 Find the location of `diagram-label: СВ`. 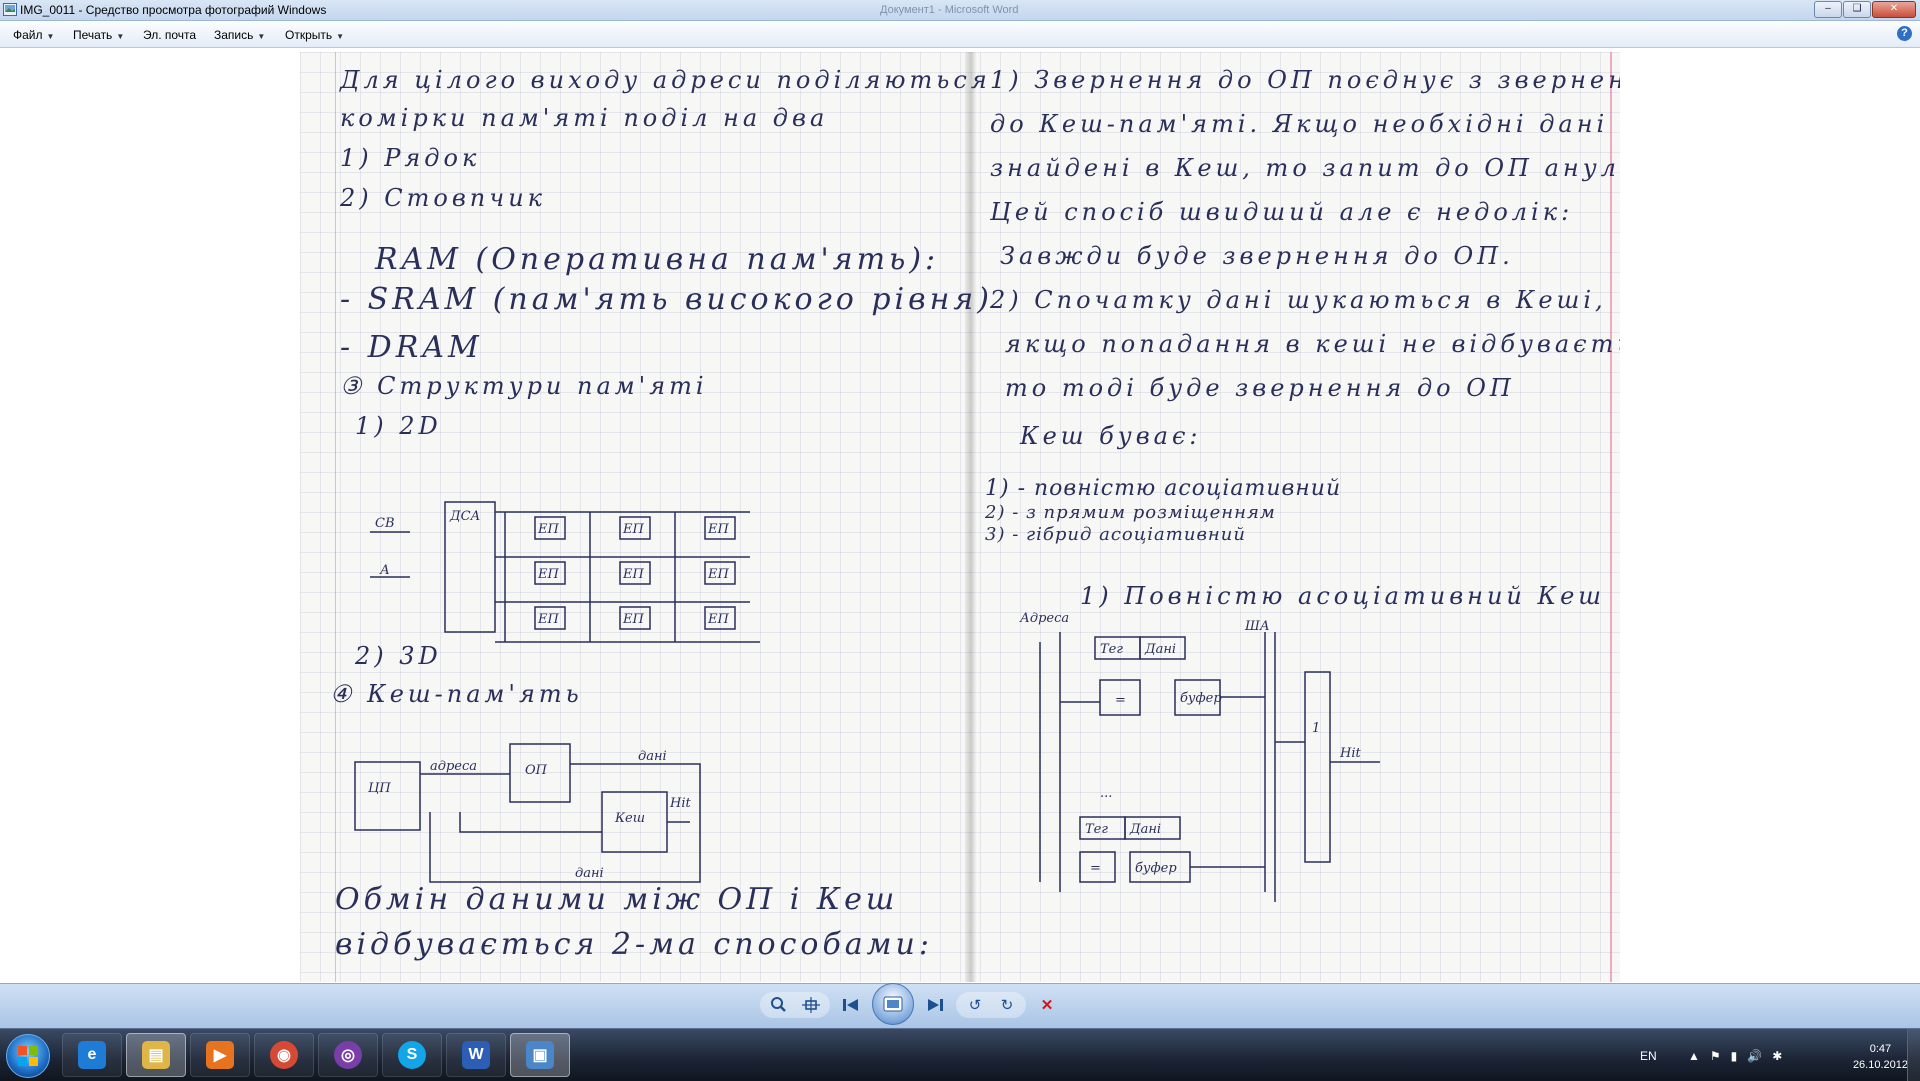

diagram-label: СВ is located at coordinates (385, 523).